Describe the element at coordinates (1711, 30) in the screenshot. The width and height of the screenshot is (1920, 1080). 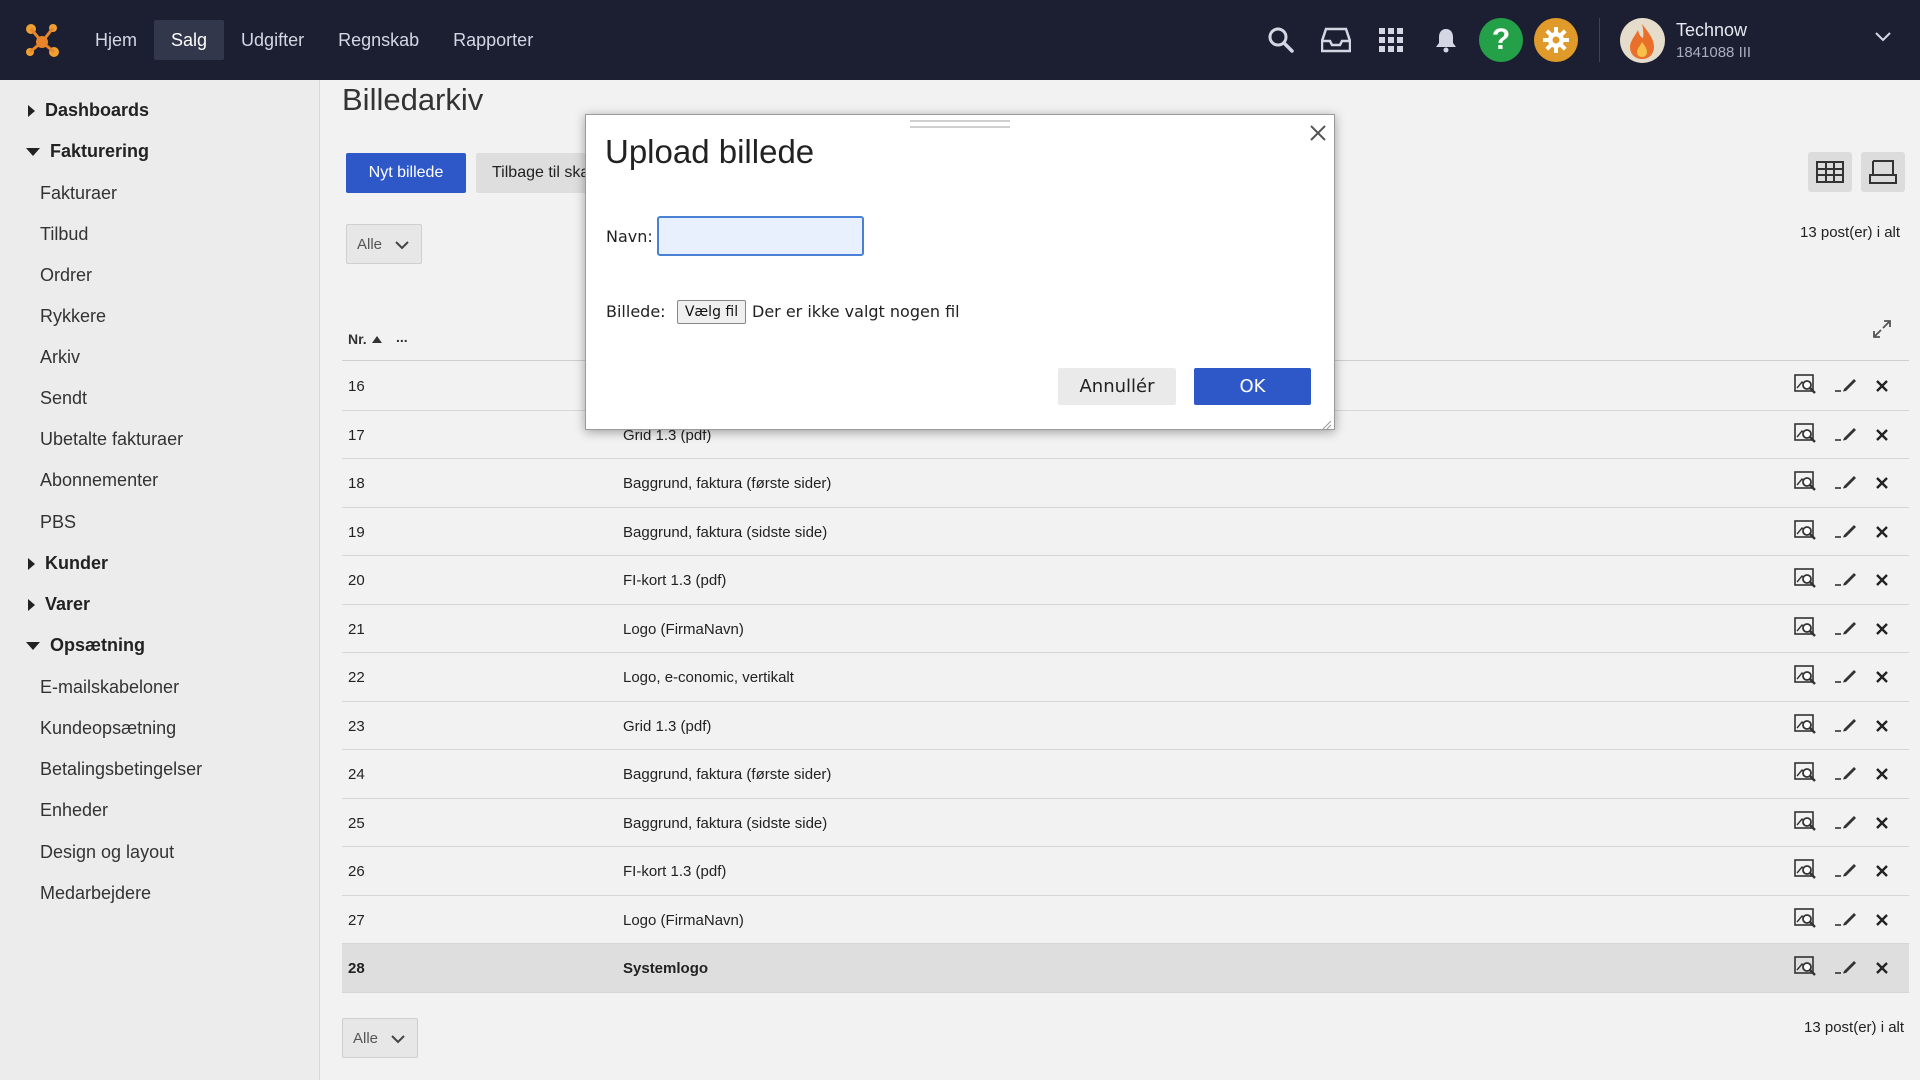
I see `user-name: Technow` at that location.